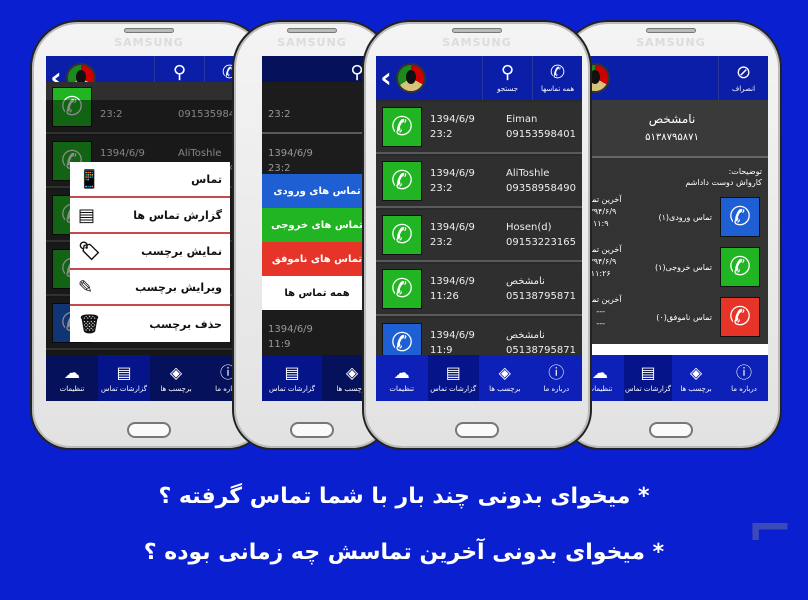 This screenshot has height=600, width=808. I want to click on cancel-icon: ⊘, so click(743, 72).